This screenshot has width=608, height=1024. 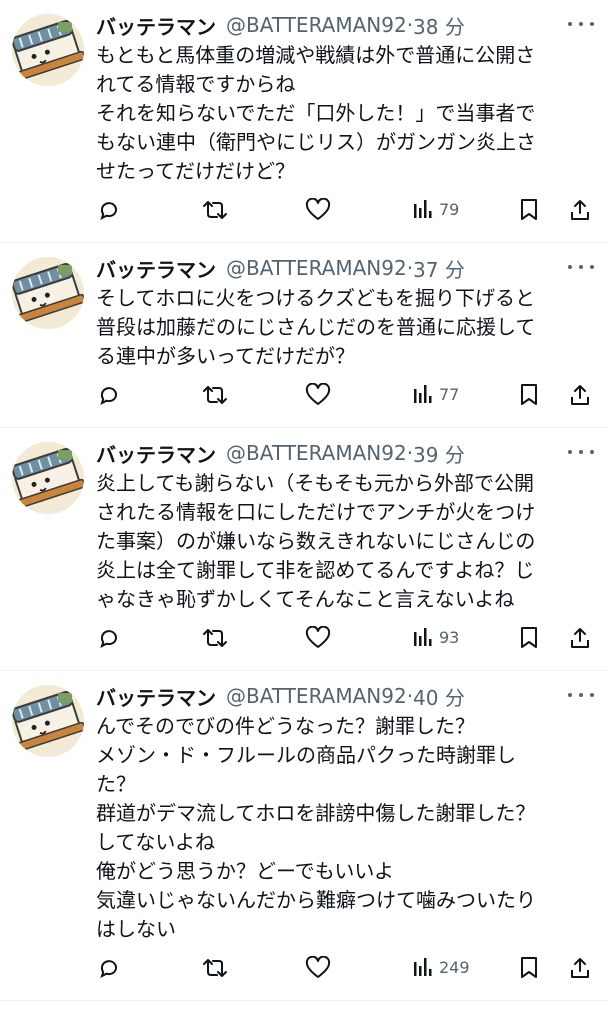 I want to click on action-bar: 77, so click(x=296, y=399).